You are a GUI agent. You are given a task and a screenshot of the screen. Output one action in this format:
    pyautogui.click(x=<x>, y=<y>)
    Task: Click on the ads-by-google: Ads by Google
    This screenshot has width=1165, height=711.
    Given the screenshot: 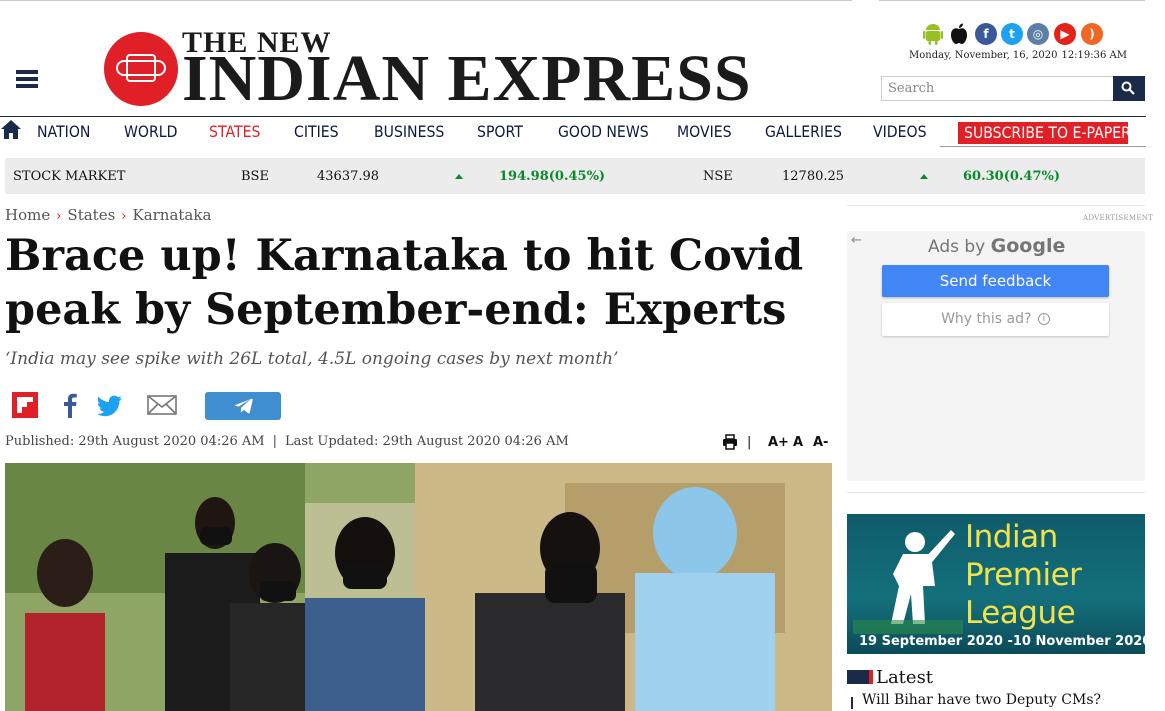 What is the action you would take?
    pyautogui.click(x=996, y=246)
    